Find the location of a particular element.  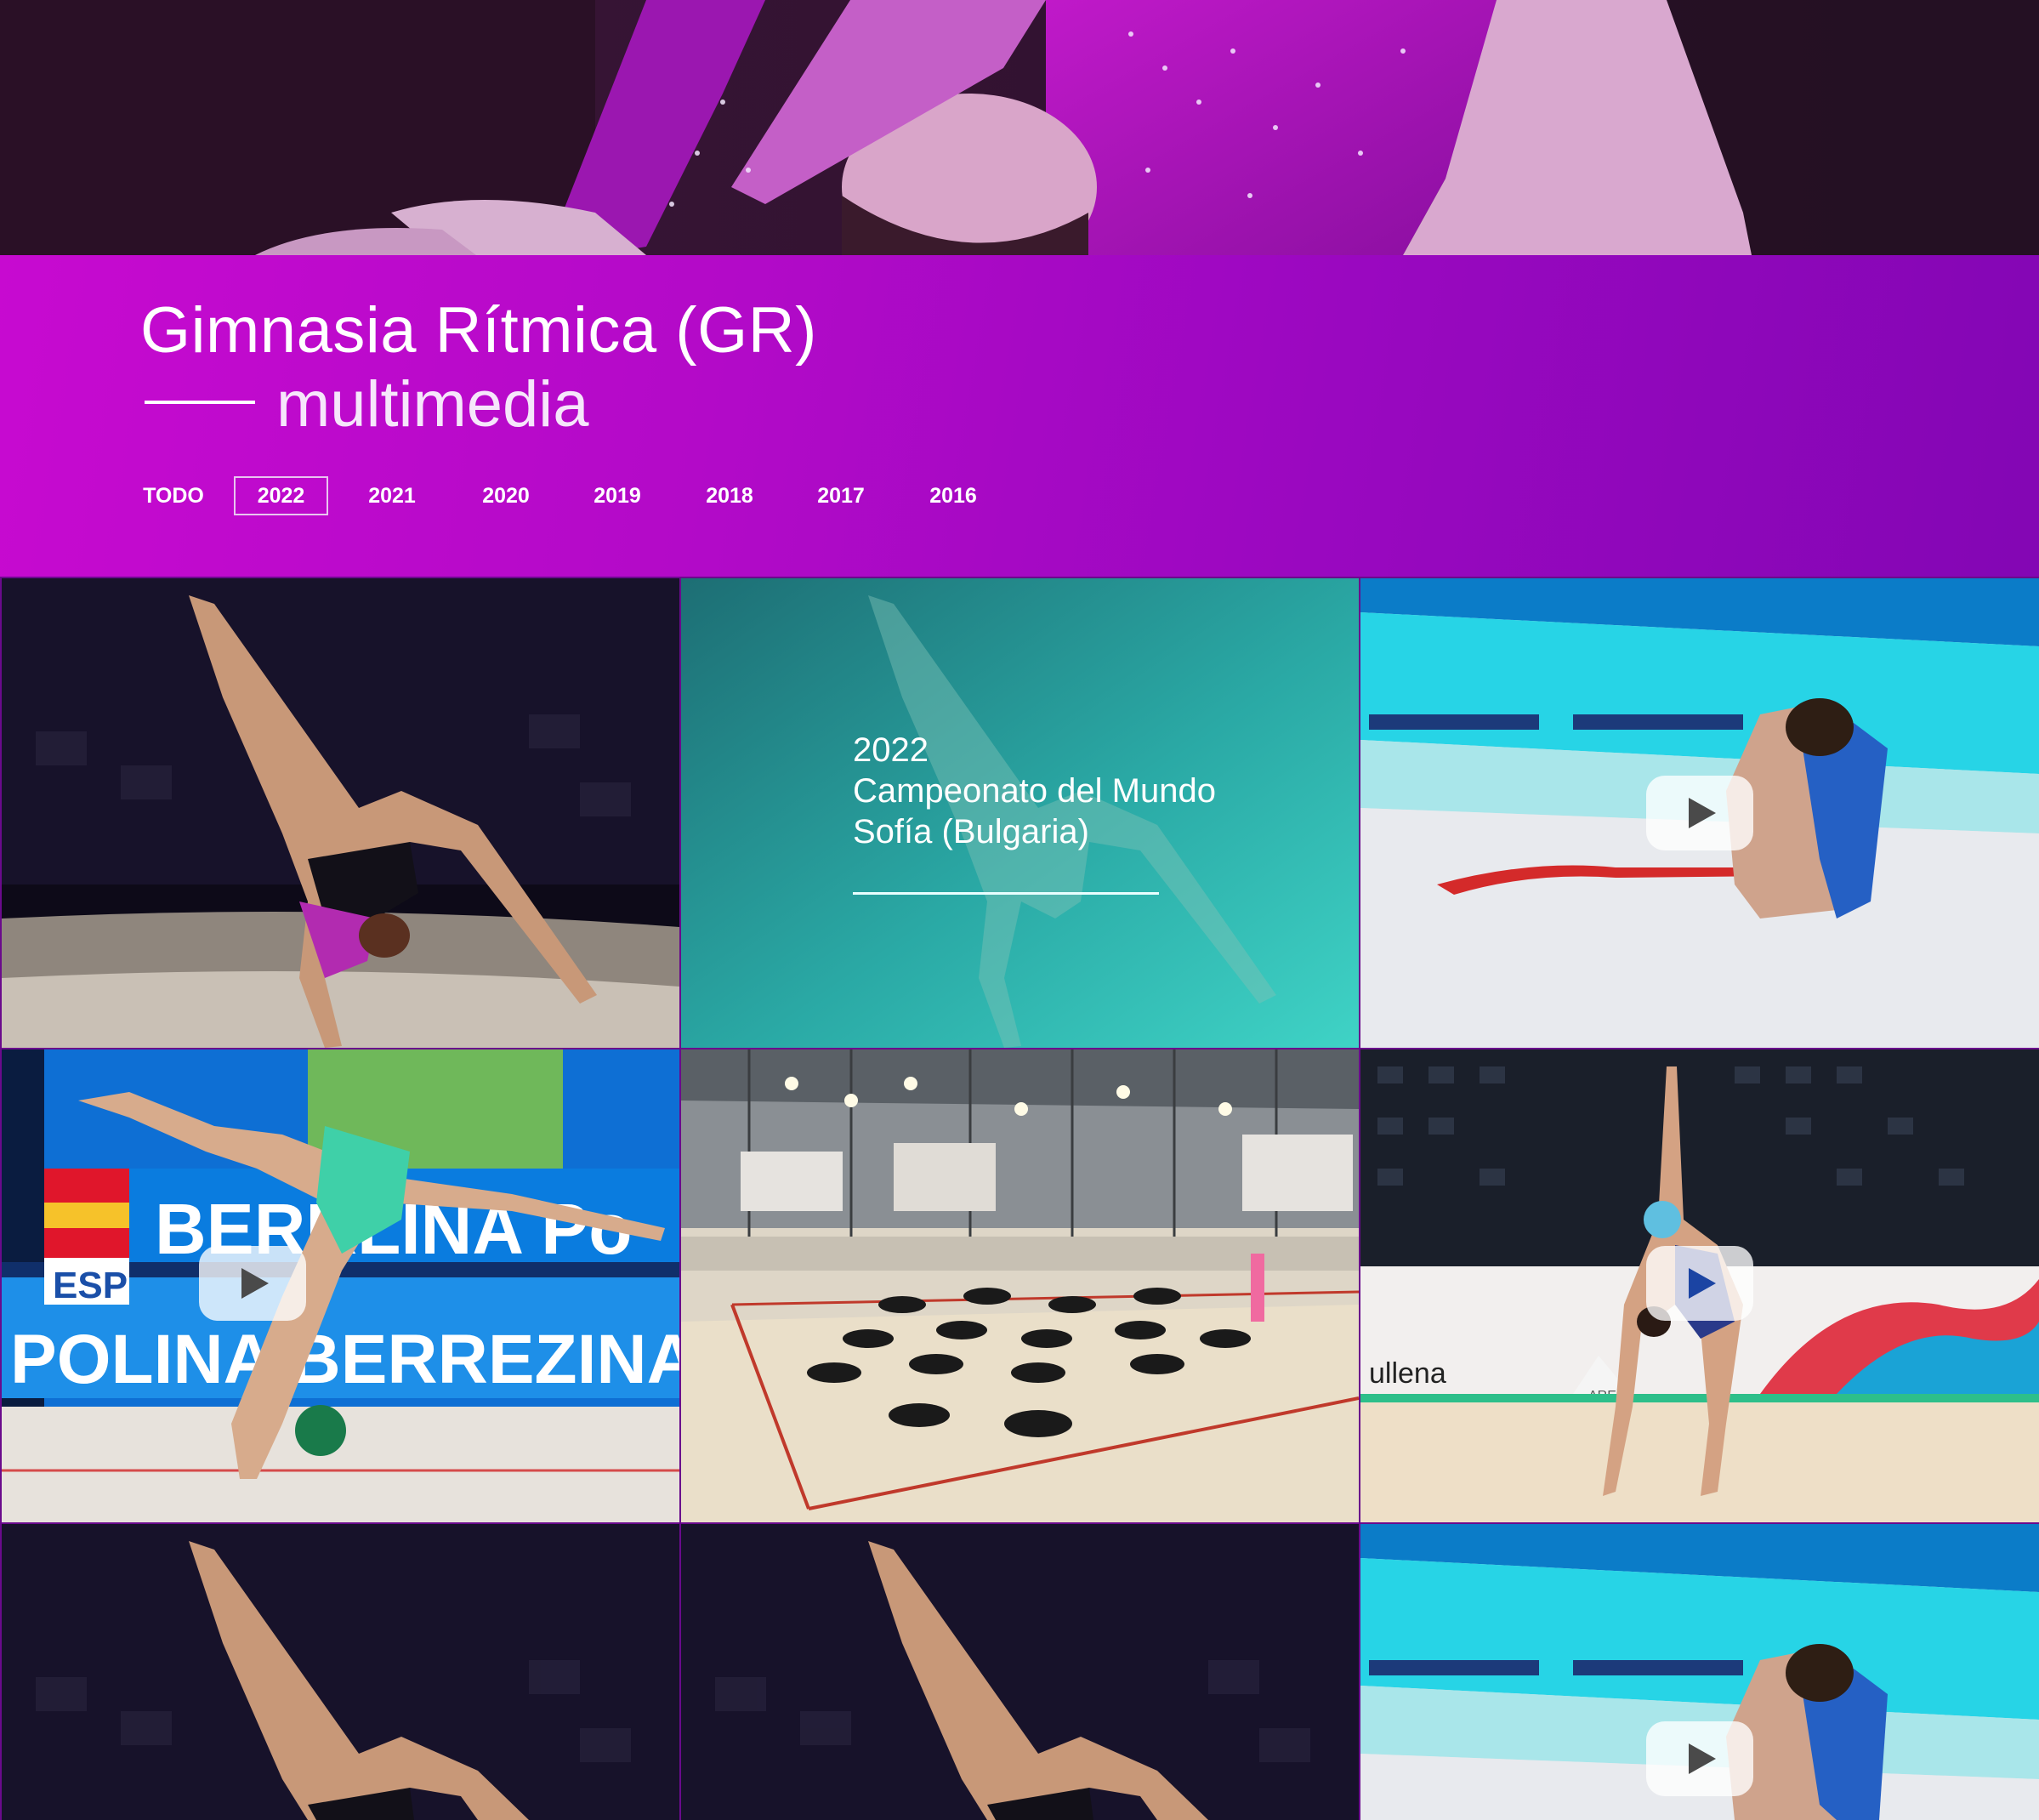

photo-training-hall-group is located at coordinates (1020, 1285).